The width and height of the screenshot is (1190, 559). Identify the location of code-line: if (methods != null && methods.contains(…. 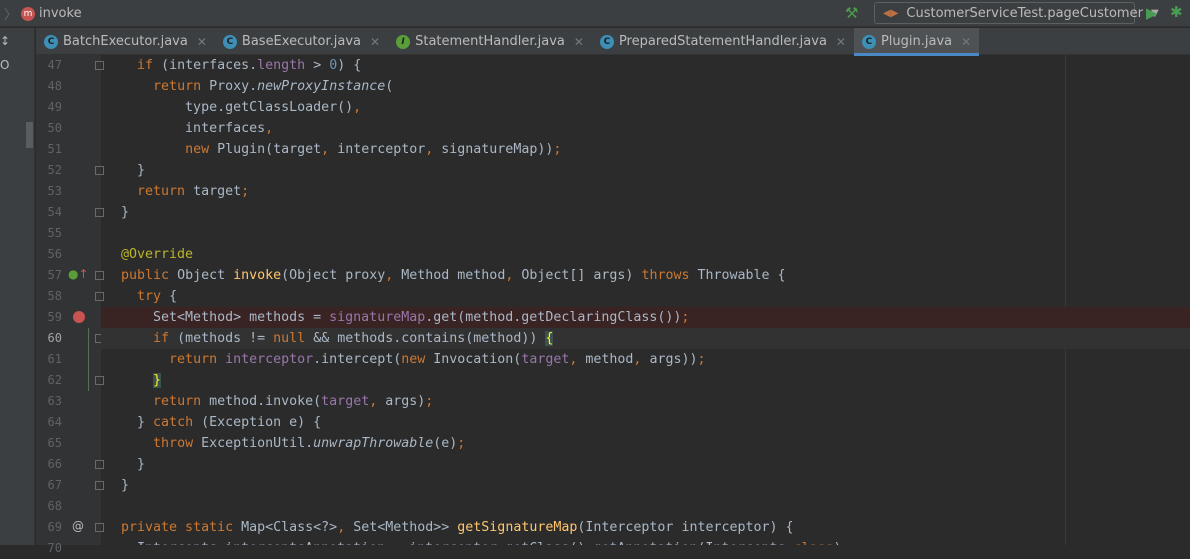
(645, 338).